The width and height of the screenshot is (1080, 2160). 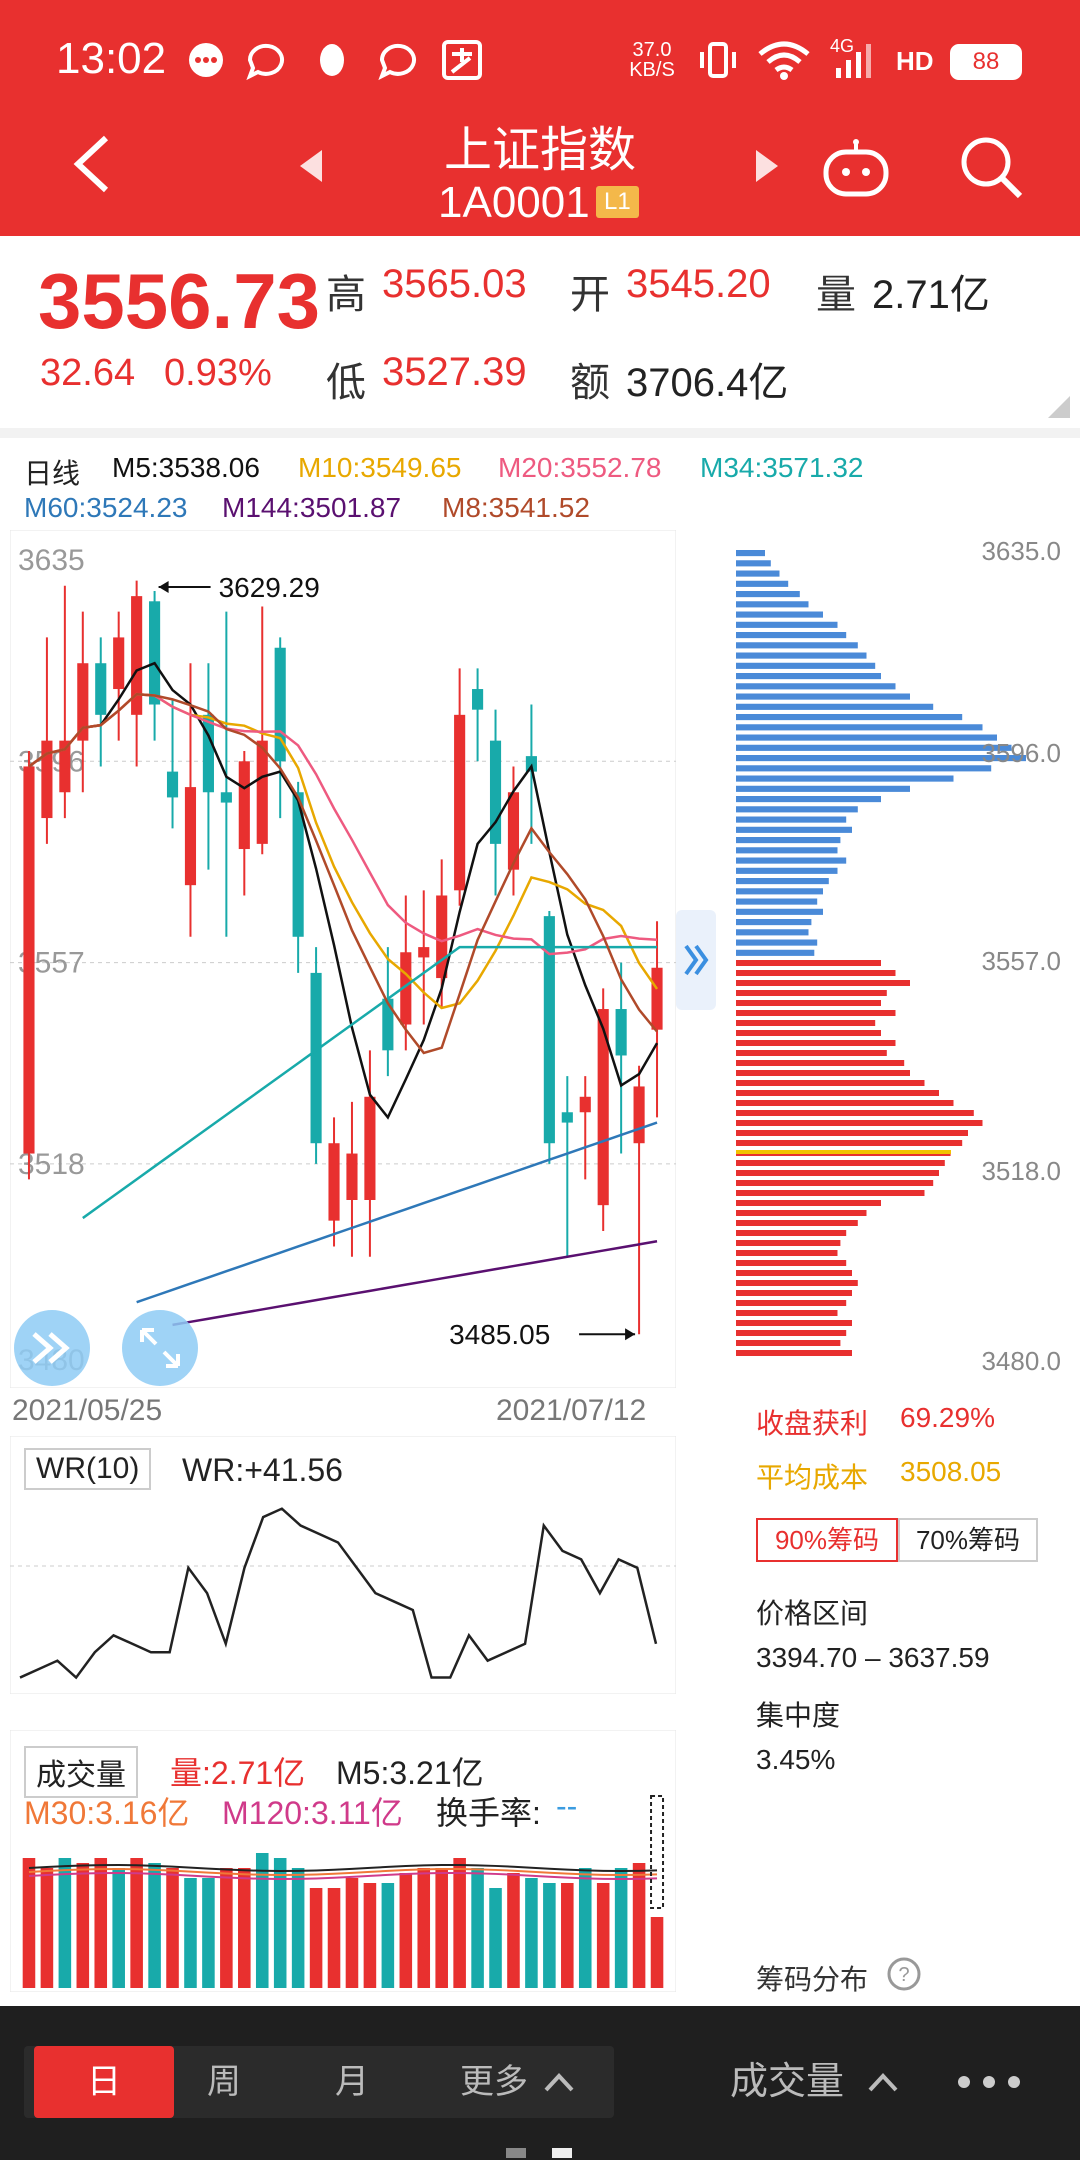 I want to click on tab-month: 月, so click(x=352, y=2082).